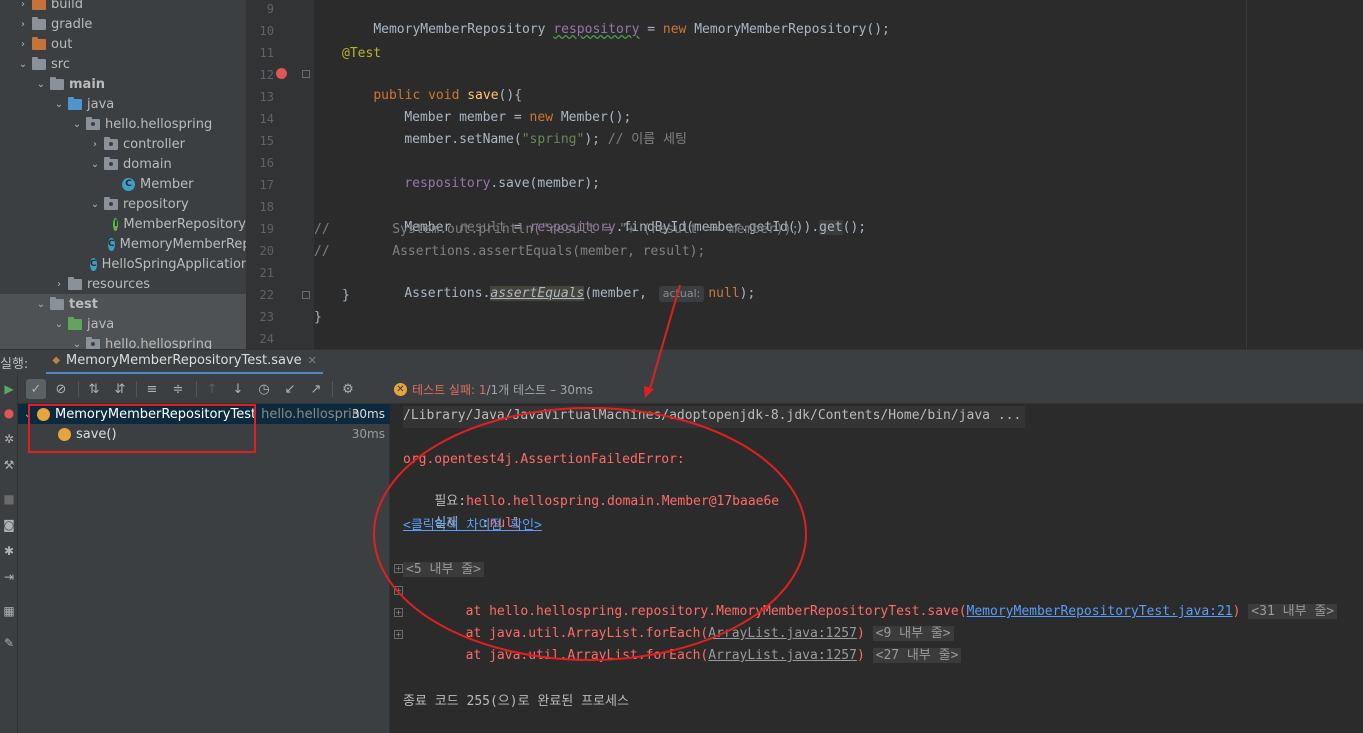 This screenshot has height=733, width=1363. Describe the element at coordinates (266, 141) in the screenshot. I see `line-number: 15` at that location.